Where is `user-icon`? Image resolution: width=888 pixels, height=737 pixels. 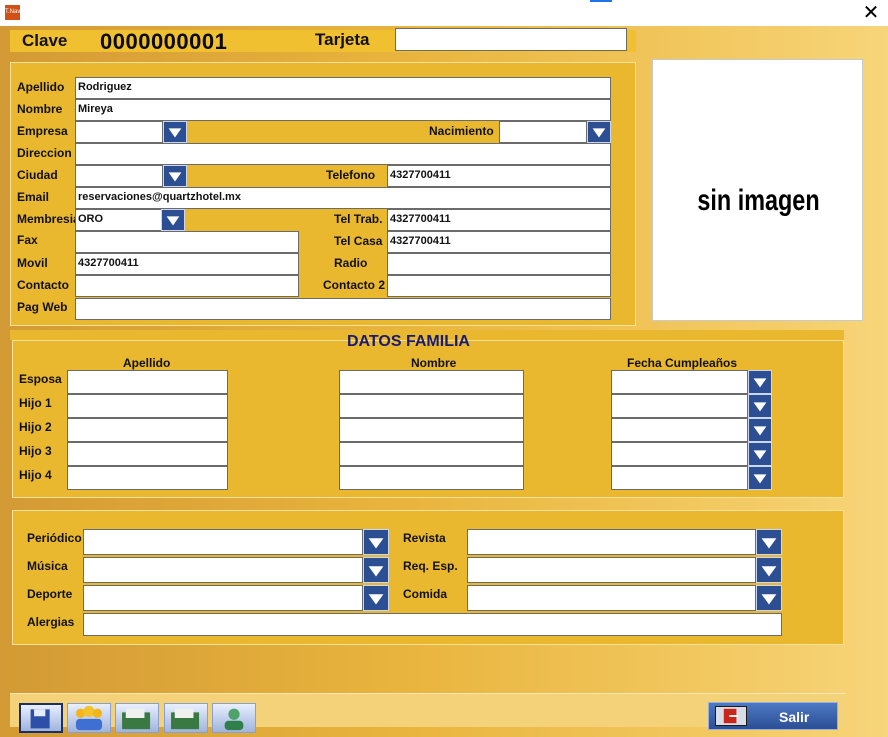
user-icon is located at coordinates (234, 719).